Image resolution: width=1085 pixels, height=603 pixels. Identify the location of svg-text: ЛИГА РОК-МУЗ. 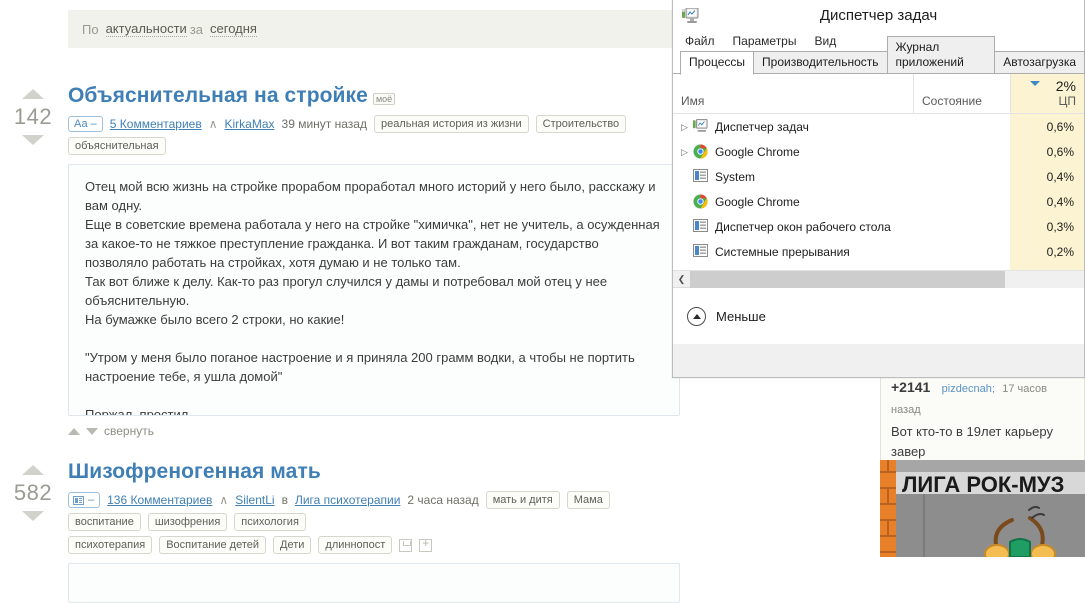
(983, 484).